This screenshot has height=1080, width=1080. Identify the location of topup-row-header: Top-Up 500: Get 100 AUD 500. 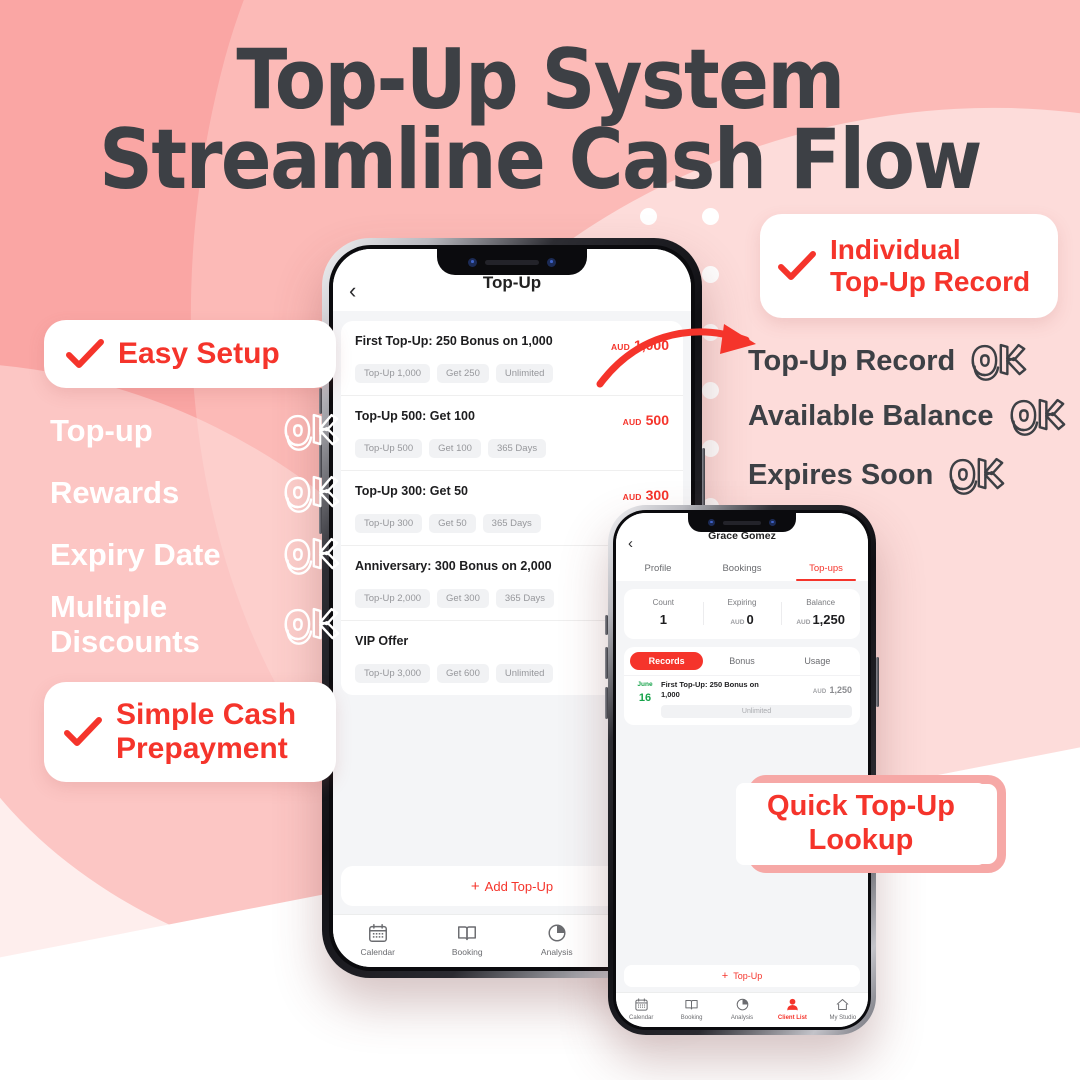
(512, 419).